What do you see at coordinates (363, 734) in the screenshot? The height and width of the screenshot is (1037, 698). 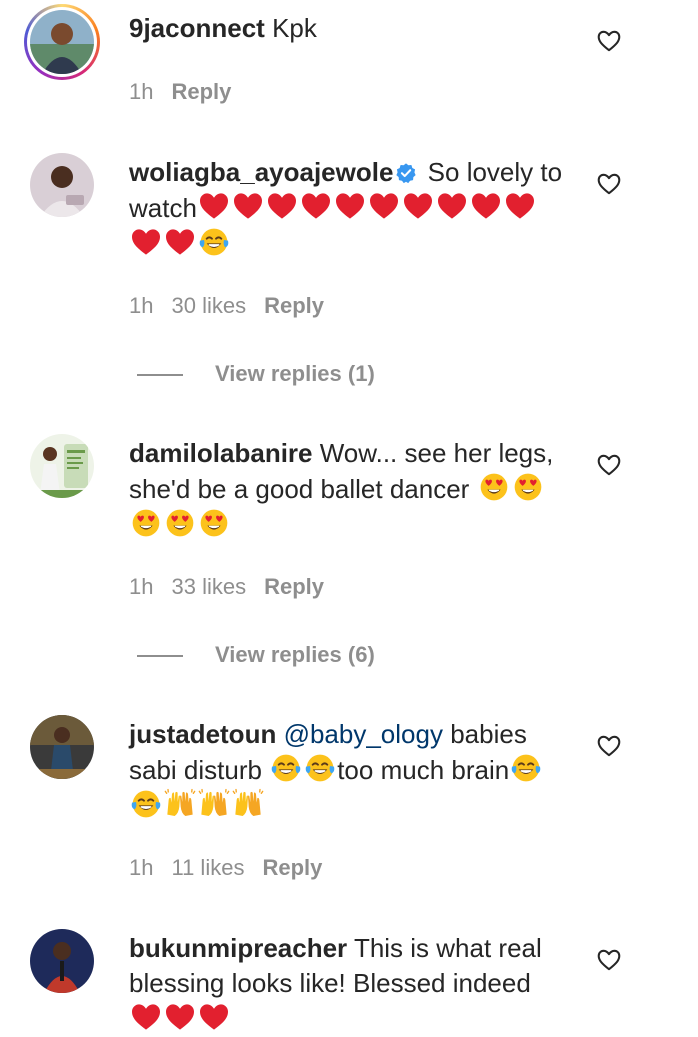 I see `mention-link: @baby_ology` at bounding box center [363, 734].